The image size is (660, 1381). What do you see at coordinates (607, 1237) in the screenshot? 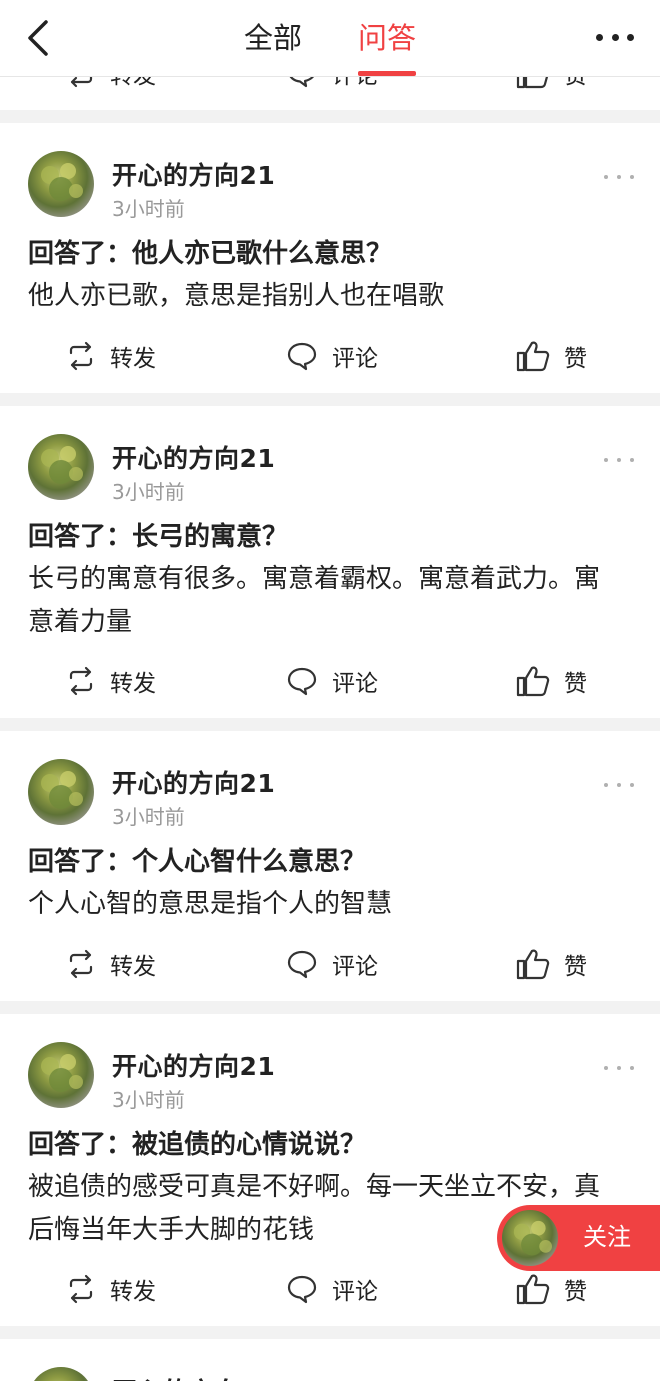
I see `follow-label: 关注` at bounding box center [607, 1237].